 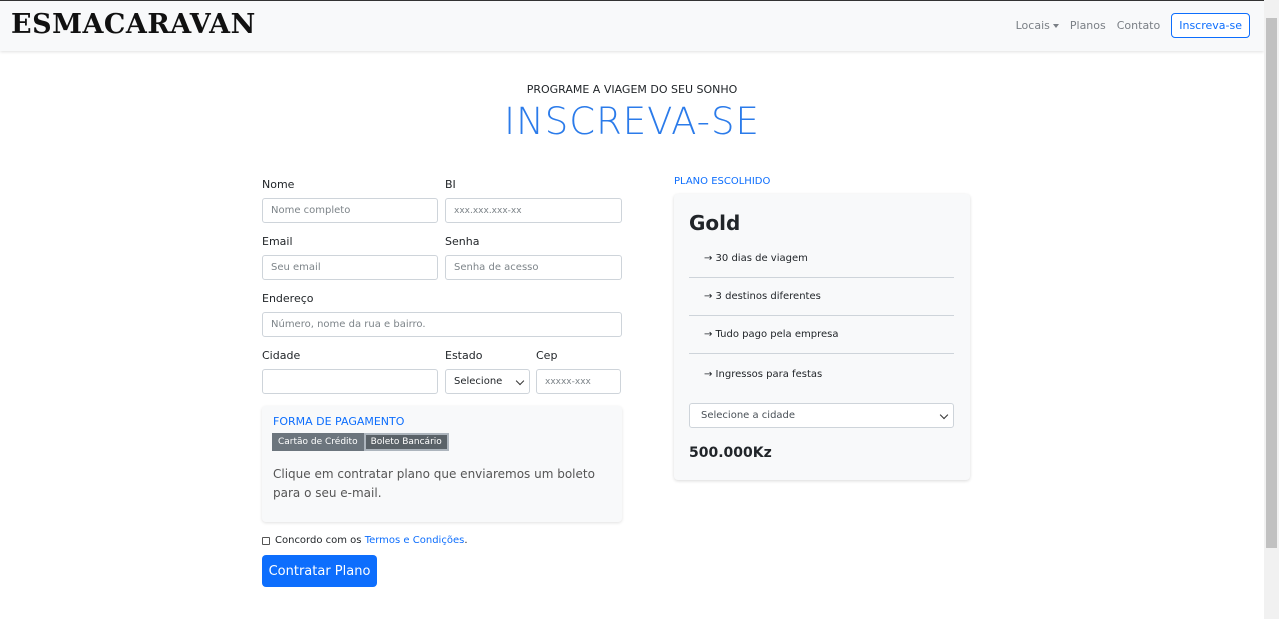 What do you see at coordinates (1088, 25) in the screenshot?
I see `nav-link-planos: Planos` at bounding box center [1088, 25].